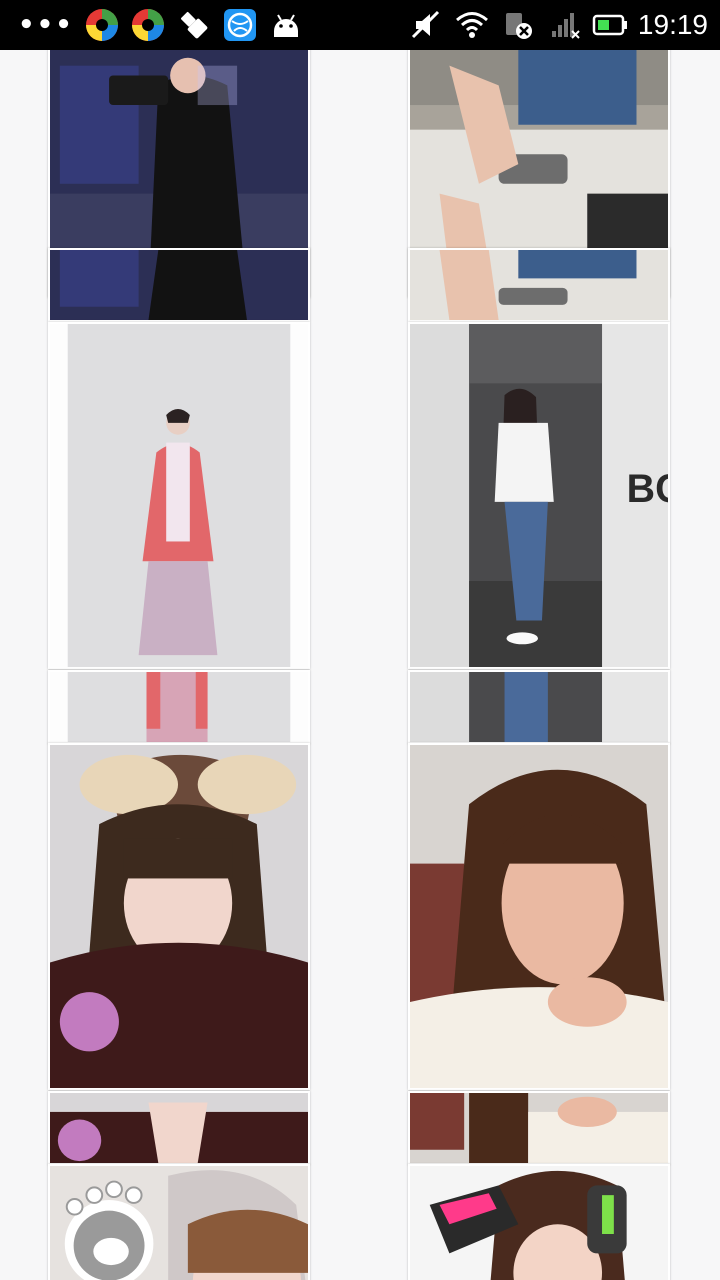 This screenshot has height=1280, width=720. I want to click on status-bar-right: 19:19, so click(558, 25).